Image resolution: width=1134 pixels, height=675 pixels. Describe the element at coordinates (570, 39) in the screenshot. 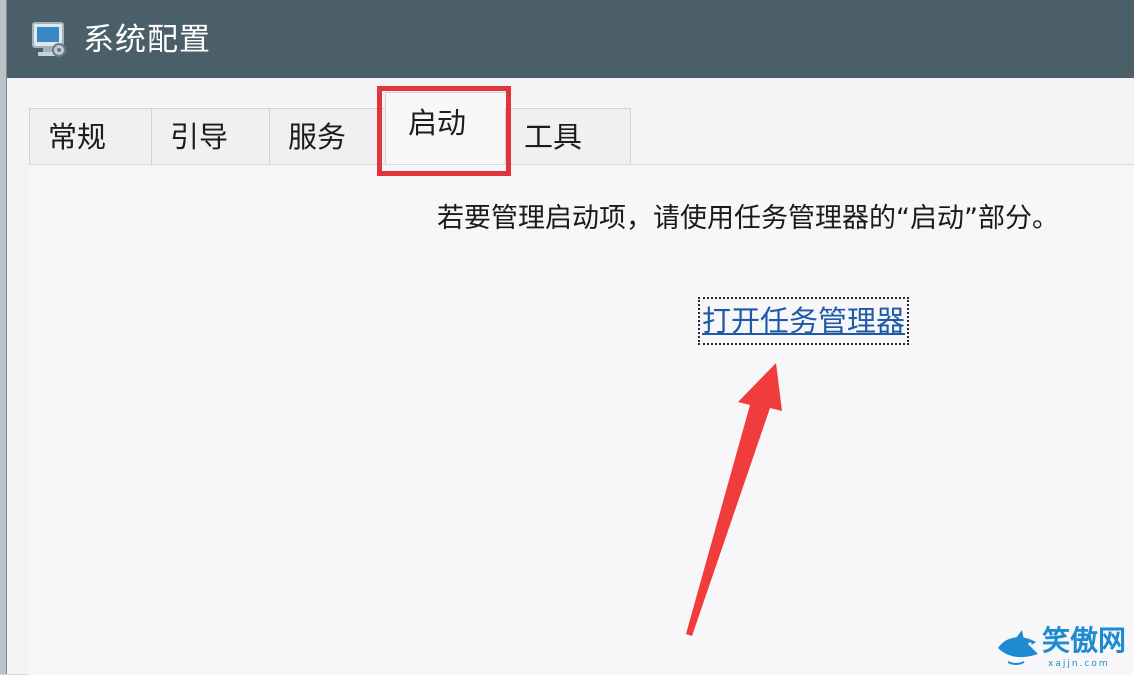

I see `title-bar: 系统配置` at that location.